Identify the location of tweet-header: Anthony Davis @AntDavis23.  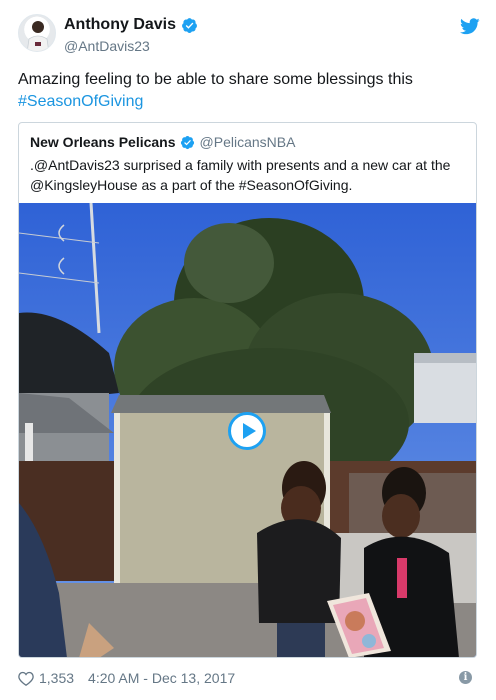
(249, 35).